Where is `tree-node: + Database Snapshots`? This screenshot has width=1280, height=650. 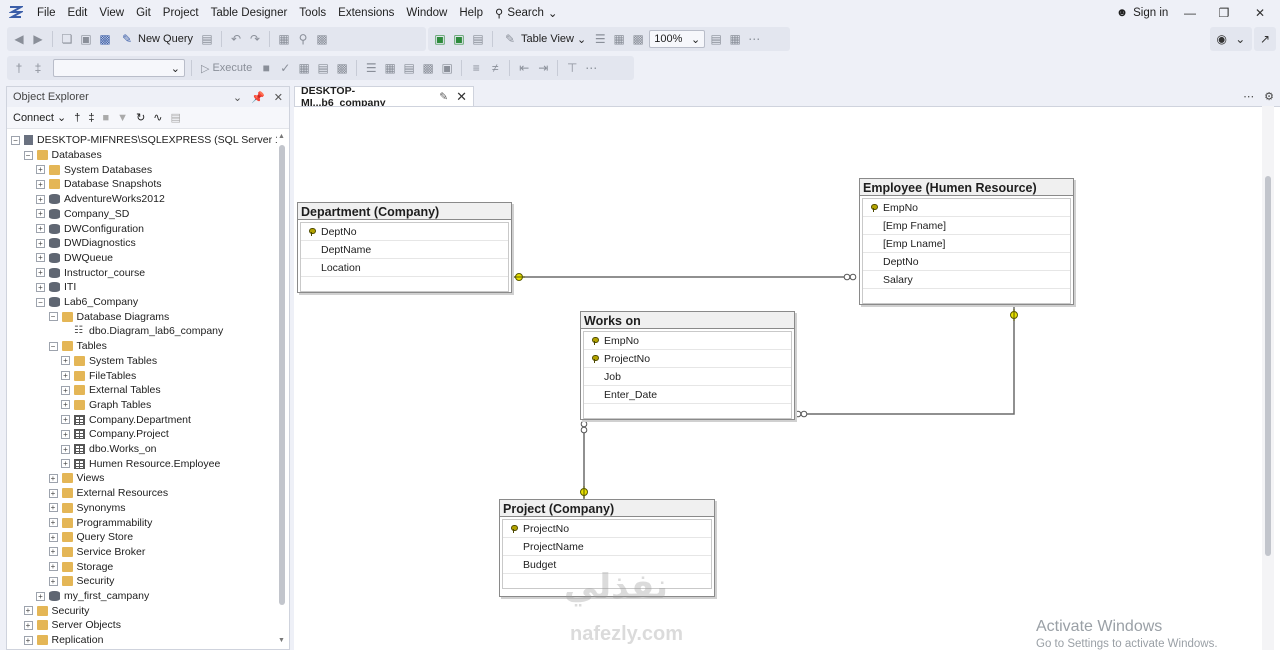
tree-node: + Database Snapshots is located at coordinates (98, 184).